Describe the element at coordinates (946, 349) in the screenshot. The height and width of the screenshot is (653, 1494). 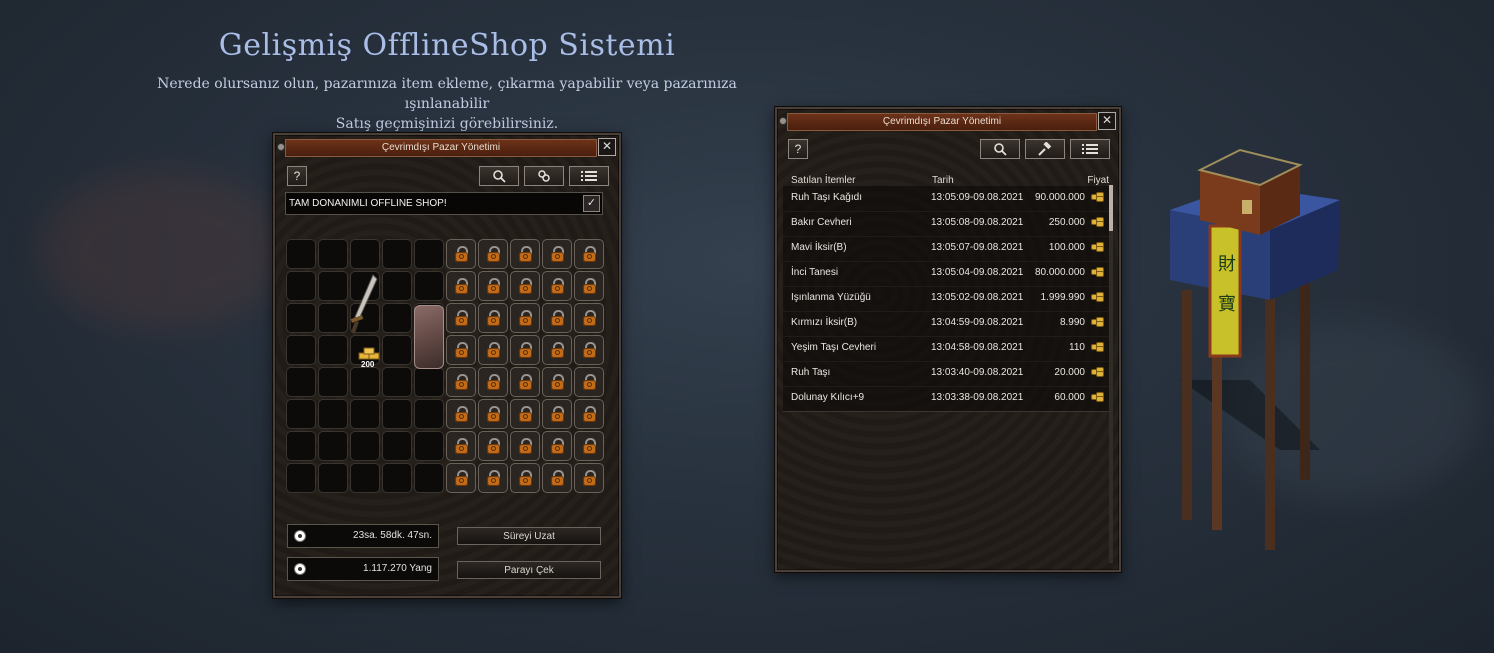
I see `sales-history-row: Yeşim Taşı Cevheri 13:04:58-09.08.2021 110` at that location.